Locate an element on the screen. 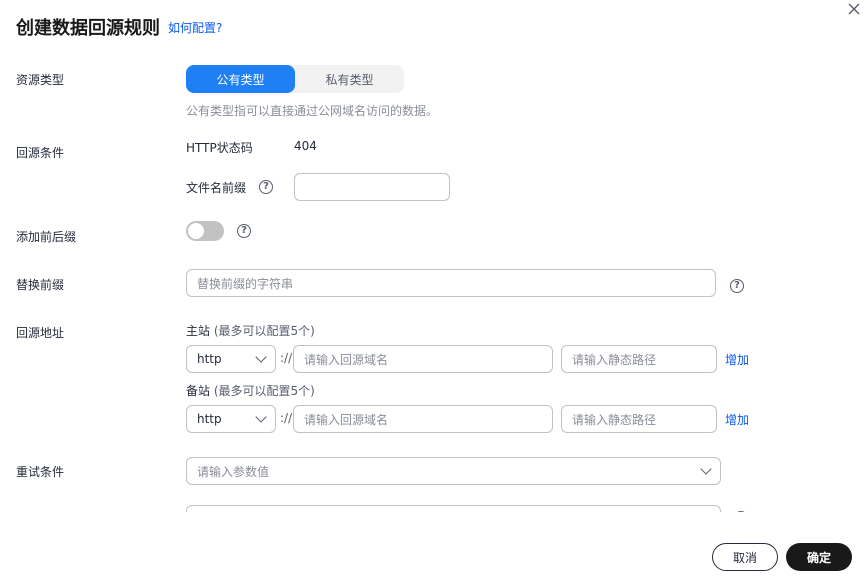  backup-domain-input: 请输入回源域名 is located at coordinates (423, 419).